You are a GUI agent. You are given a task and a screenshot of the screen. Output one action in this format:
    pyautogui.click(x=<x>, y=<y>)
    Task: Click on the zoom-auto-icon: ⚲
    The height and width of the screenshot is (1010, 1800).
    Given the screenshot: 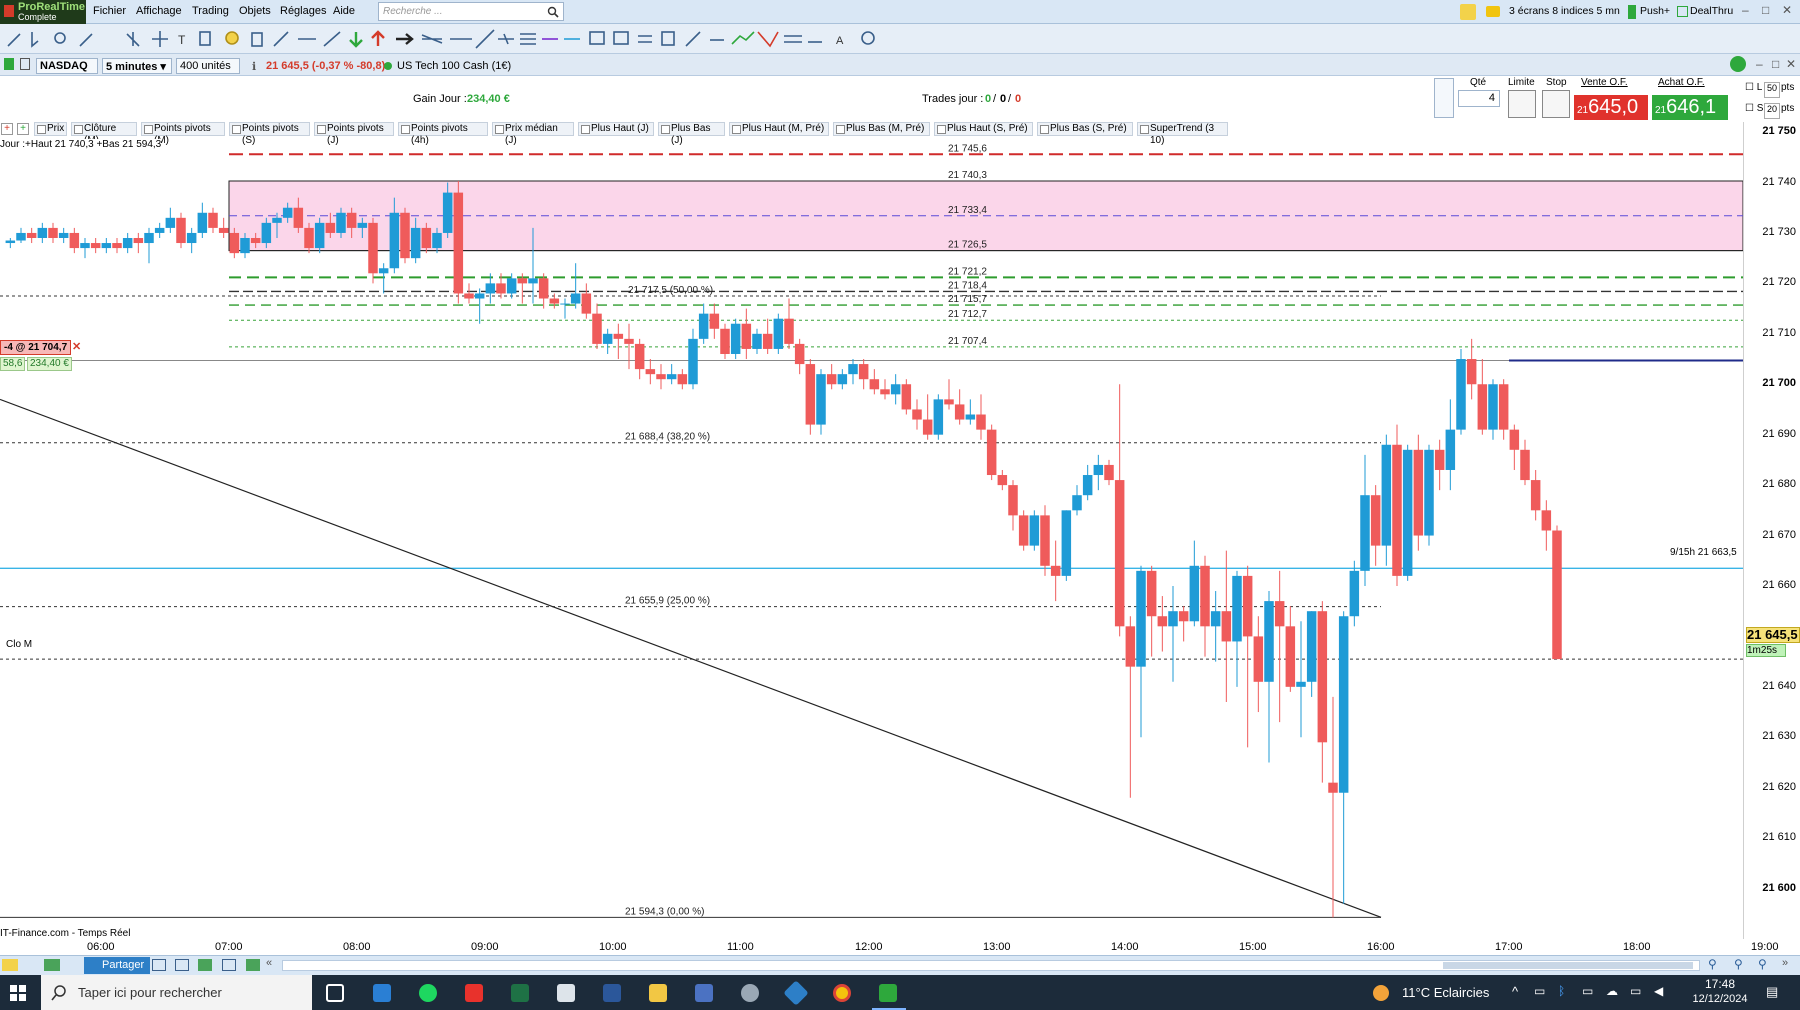 What is the action you would take?
    pyautogui.click(x=1712, y=964)
    